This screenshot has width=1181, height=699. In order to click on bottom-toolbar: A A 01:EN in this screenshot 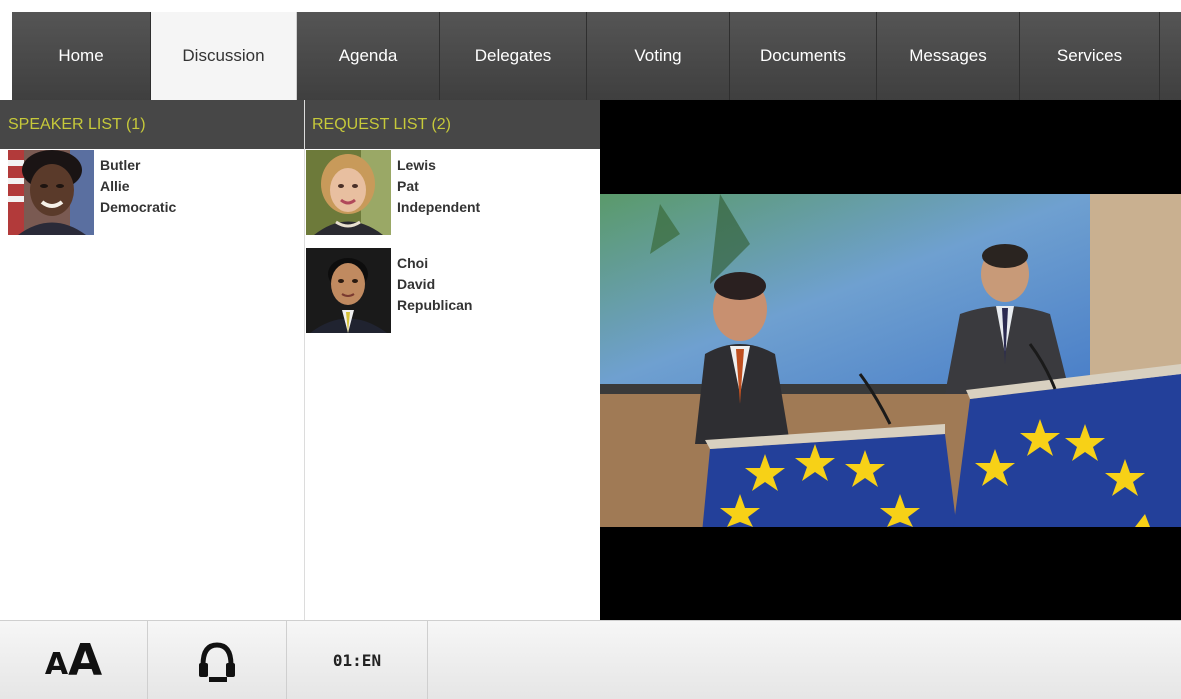, I will do `click(590, 659)`.